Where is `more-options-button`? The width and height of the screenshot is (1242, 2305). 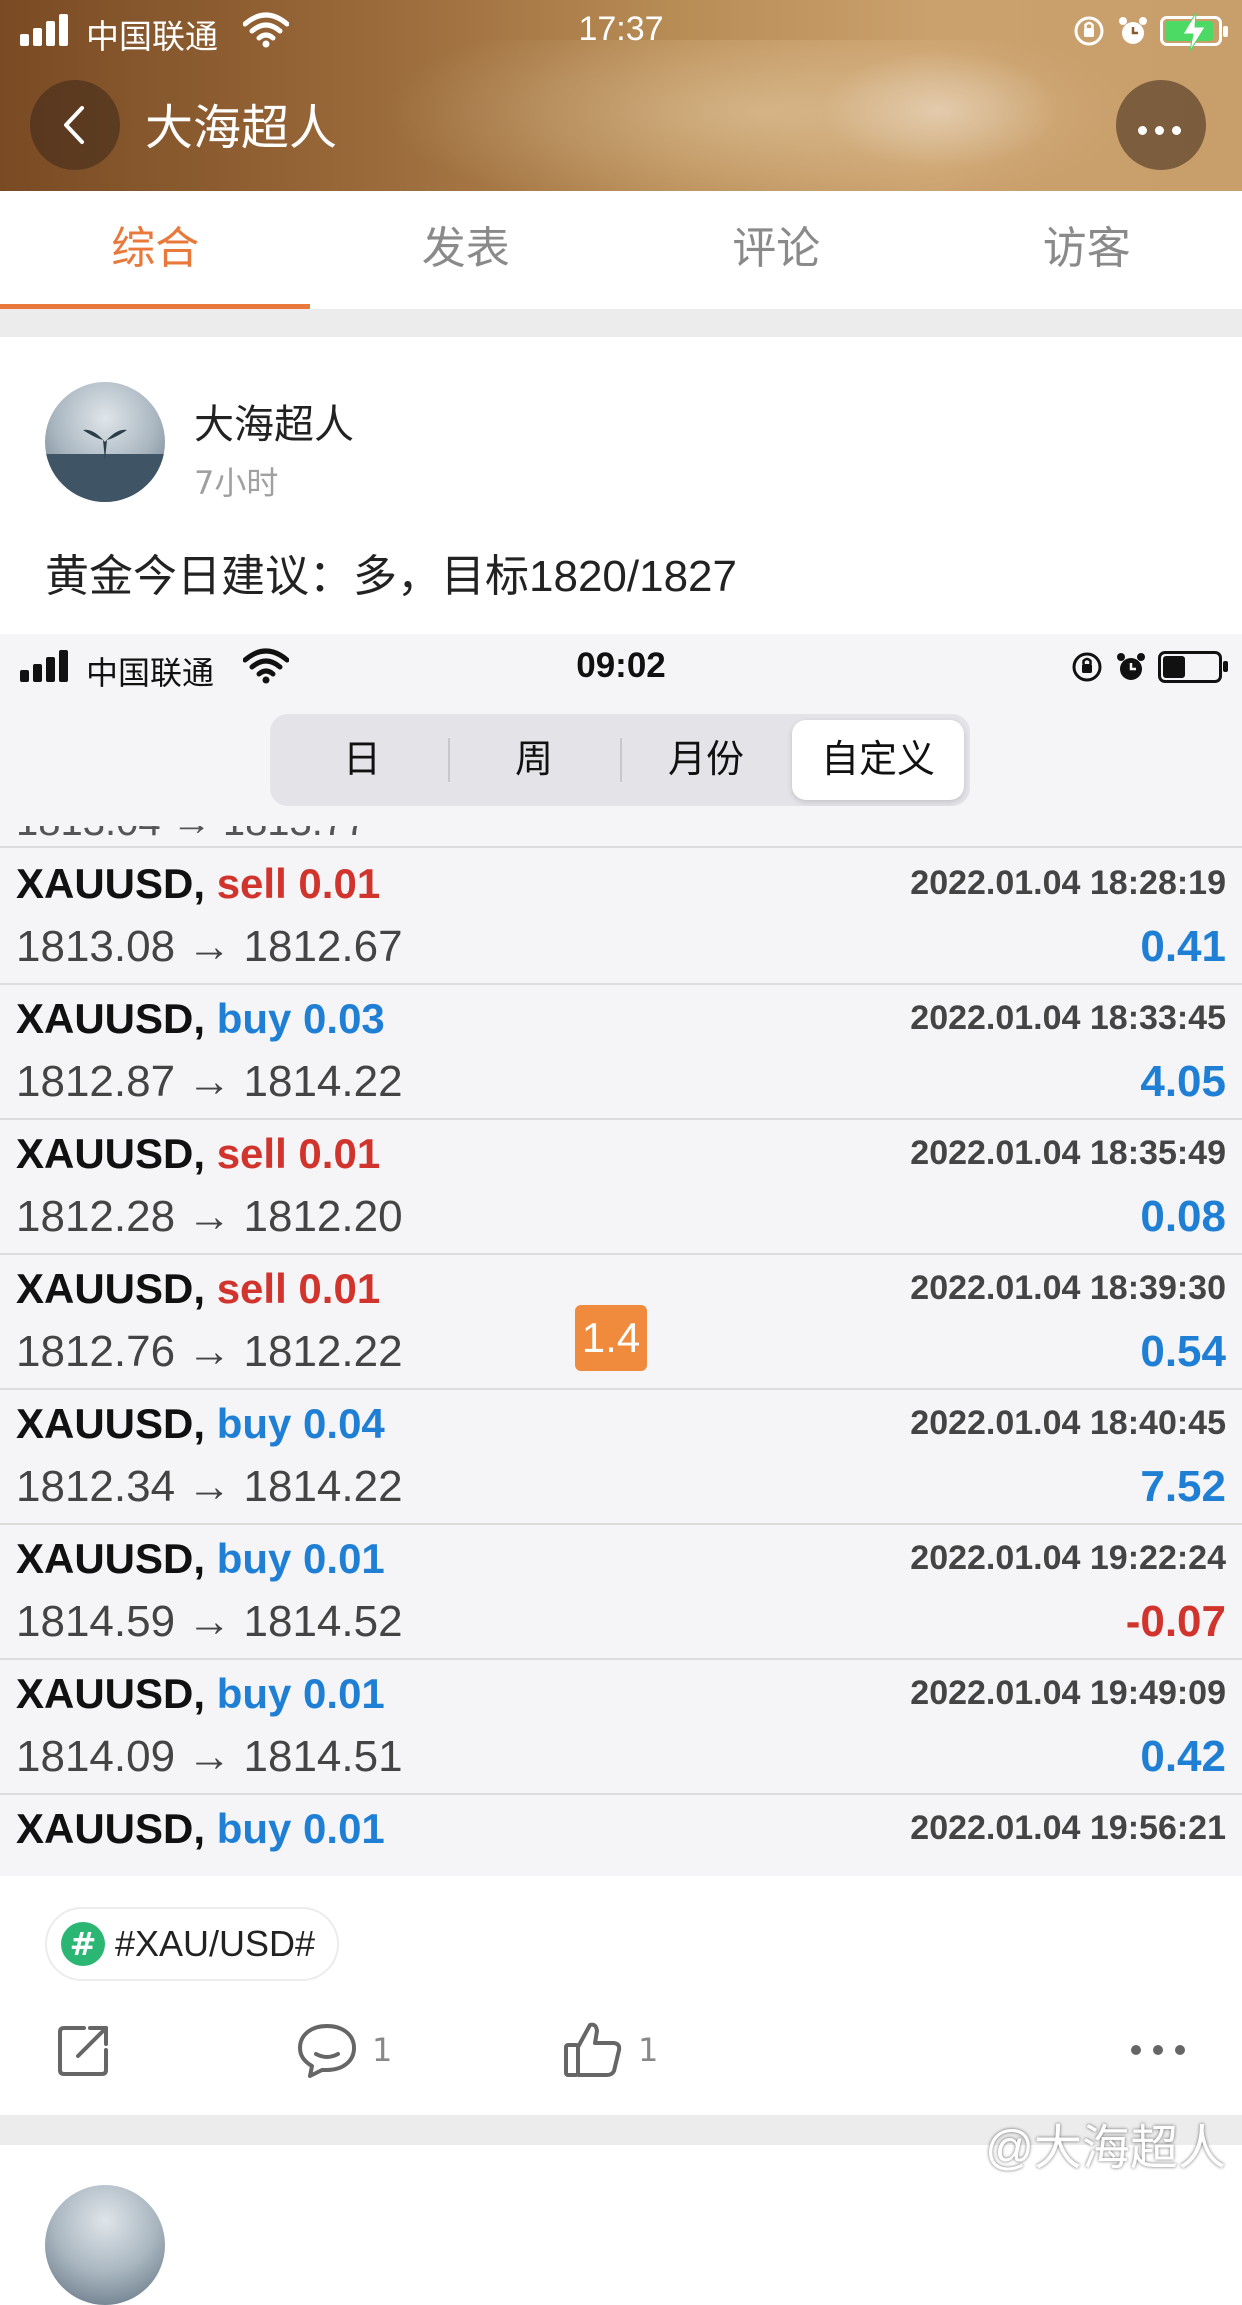
more-options-button is located at coordinates (1161, 125).